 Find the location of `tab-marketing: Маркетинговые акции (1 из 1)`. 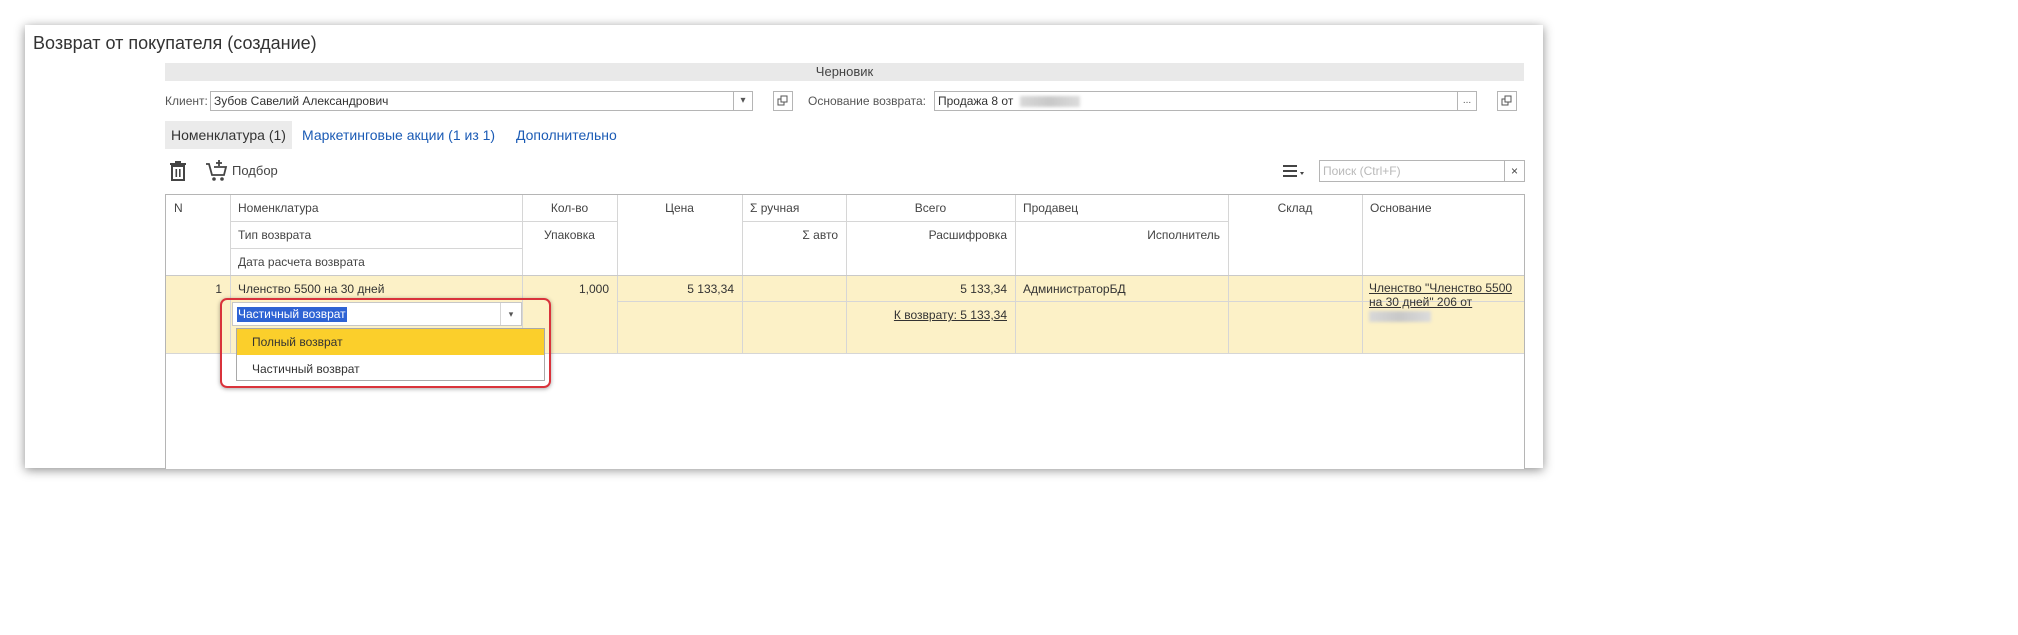

tab-marketing: Маркетинговые акции (1 из 1) is located at coordinates (398, 135).